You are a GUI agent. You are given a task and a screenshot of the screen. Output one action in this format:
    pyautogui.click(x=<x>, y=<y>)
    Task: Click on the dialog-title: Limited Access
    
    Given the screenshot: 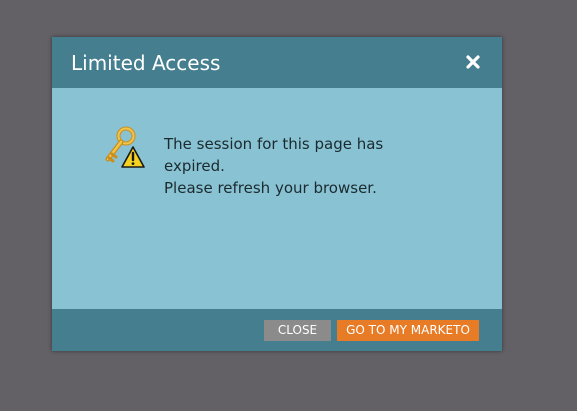 What is the action you would take?
    pyautogui.click(x=146, y=63)
    